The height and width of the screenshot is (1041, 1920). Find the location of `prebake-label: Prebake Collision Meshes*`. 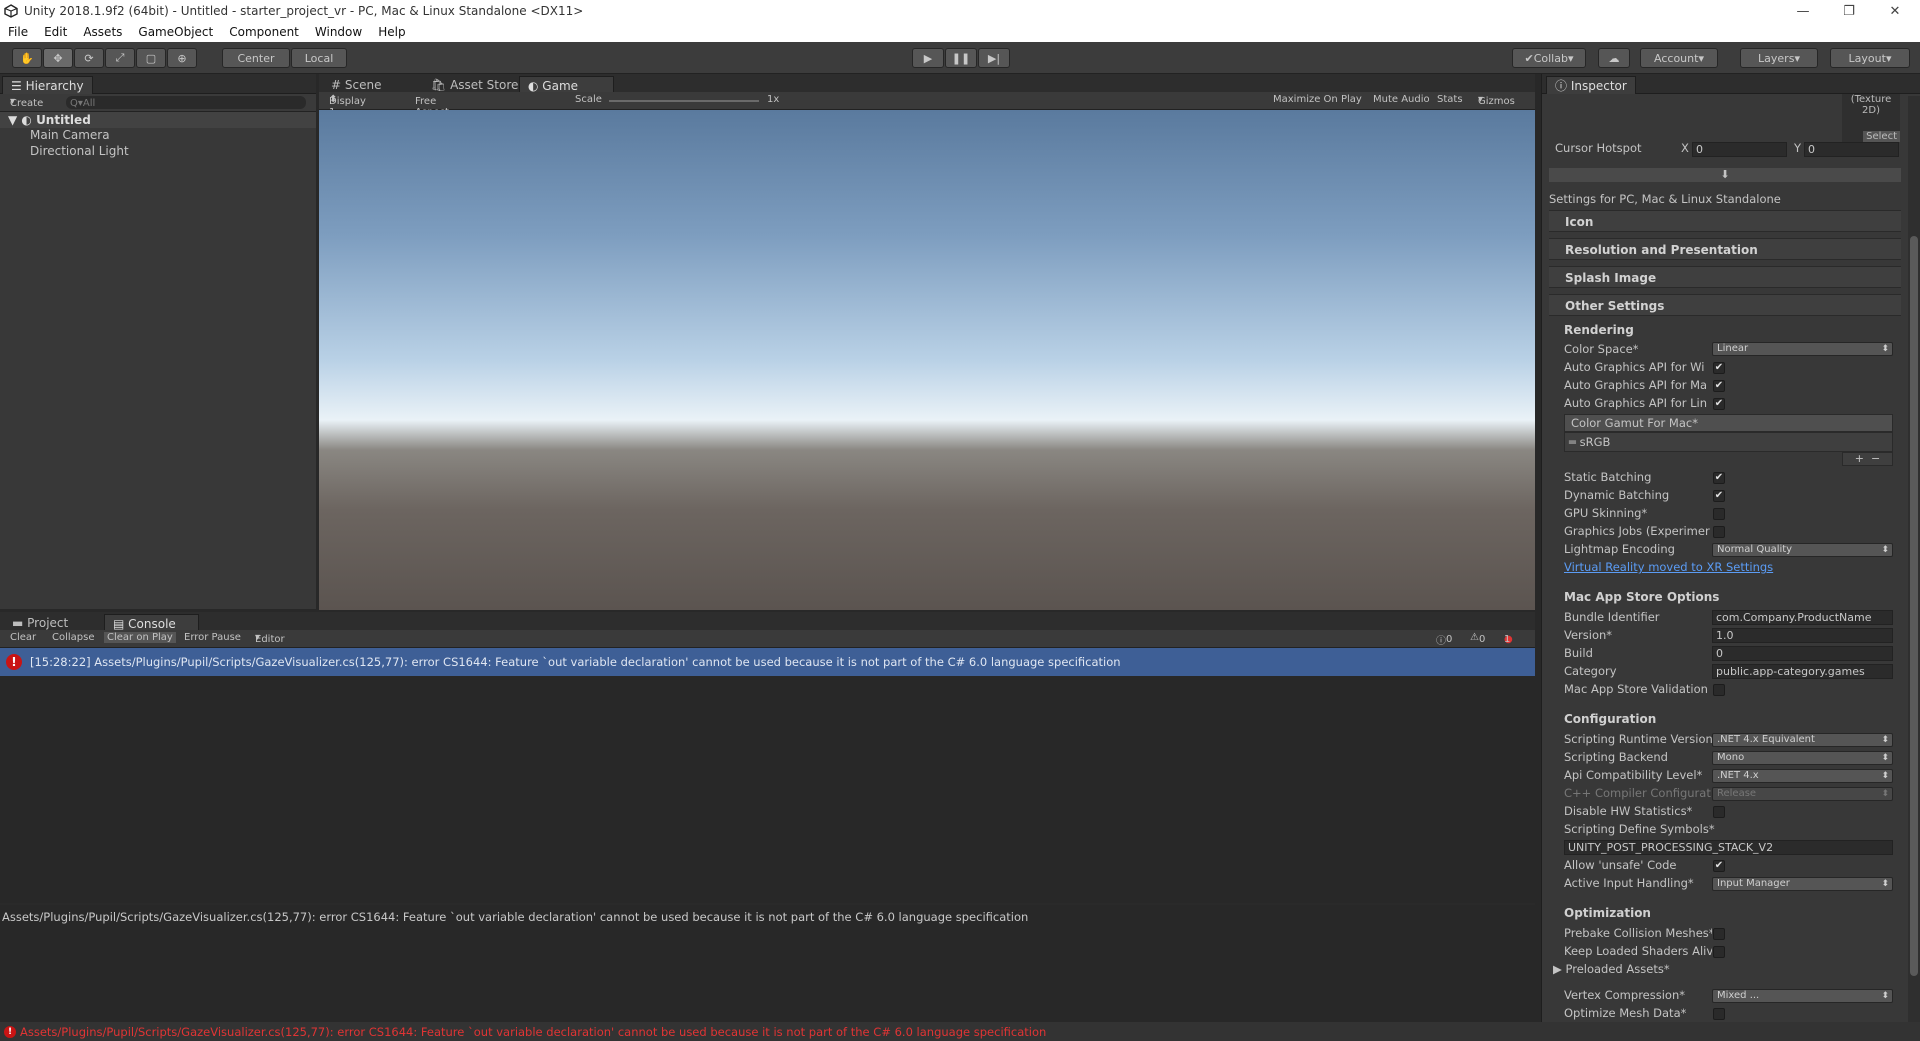

prebake-label: Prebake Collision Meshes* is located at coordinates (1638, 933).